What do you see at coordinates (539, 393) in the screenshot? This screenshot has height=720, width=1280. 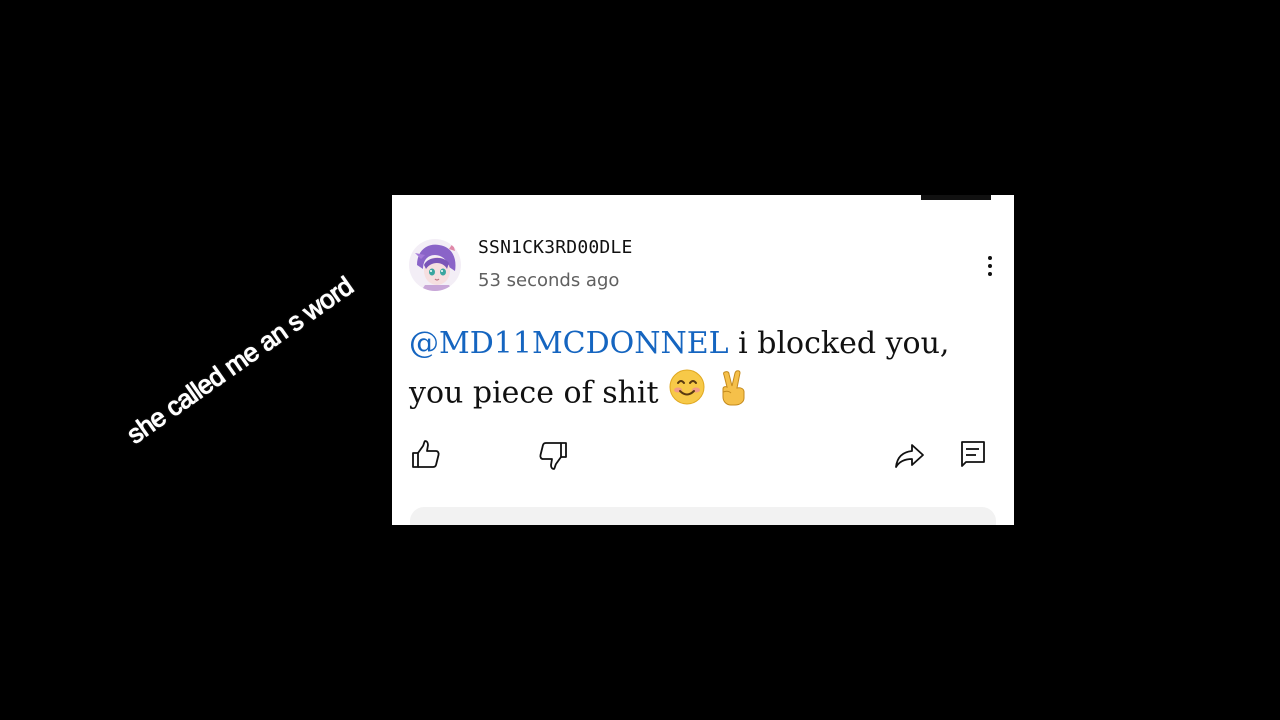 I see `comment-text-line2: you piece of shit` at bounding box center [539, 393].